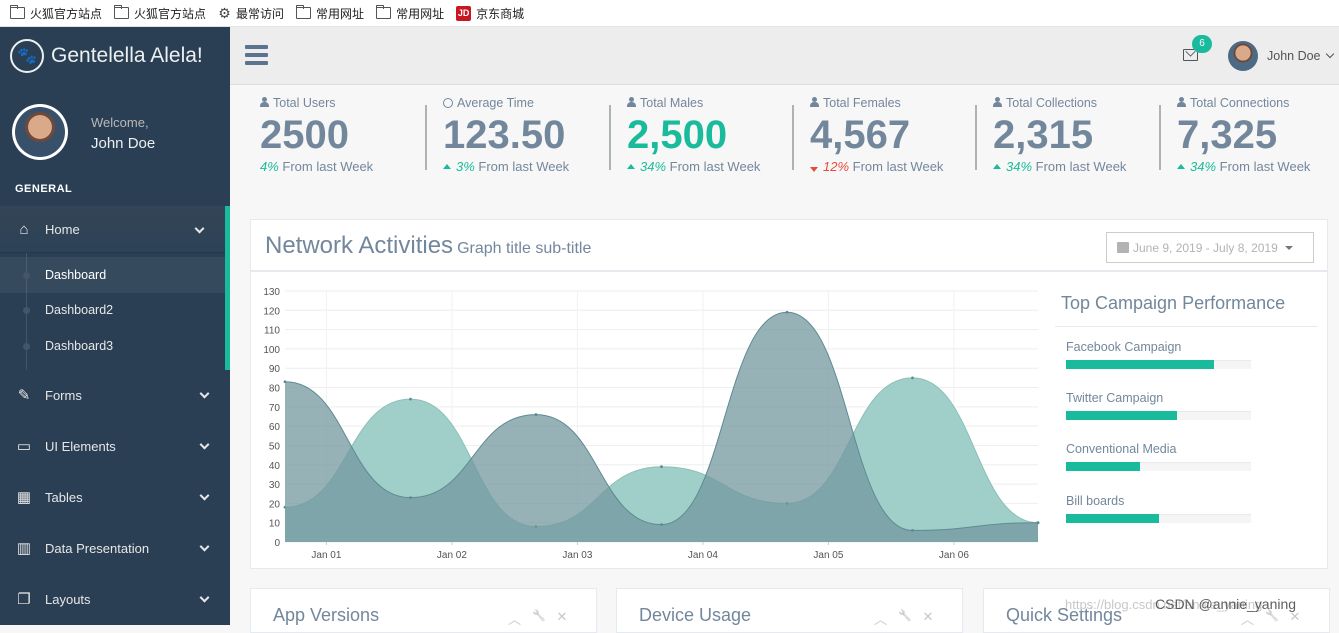 The width and height of the screenshot is (1339, 633). Describe the element at coordinates (1173, 303) in the screenshot. I see `campaign-title: Top Campaign Performance` at that location.